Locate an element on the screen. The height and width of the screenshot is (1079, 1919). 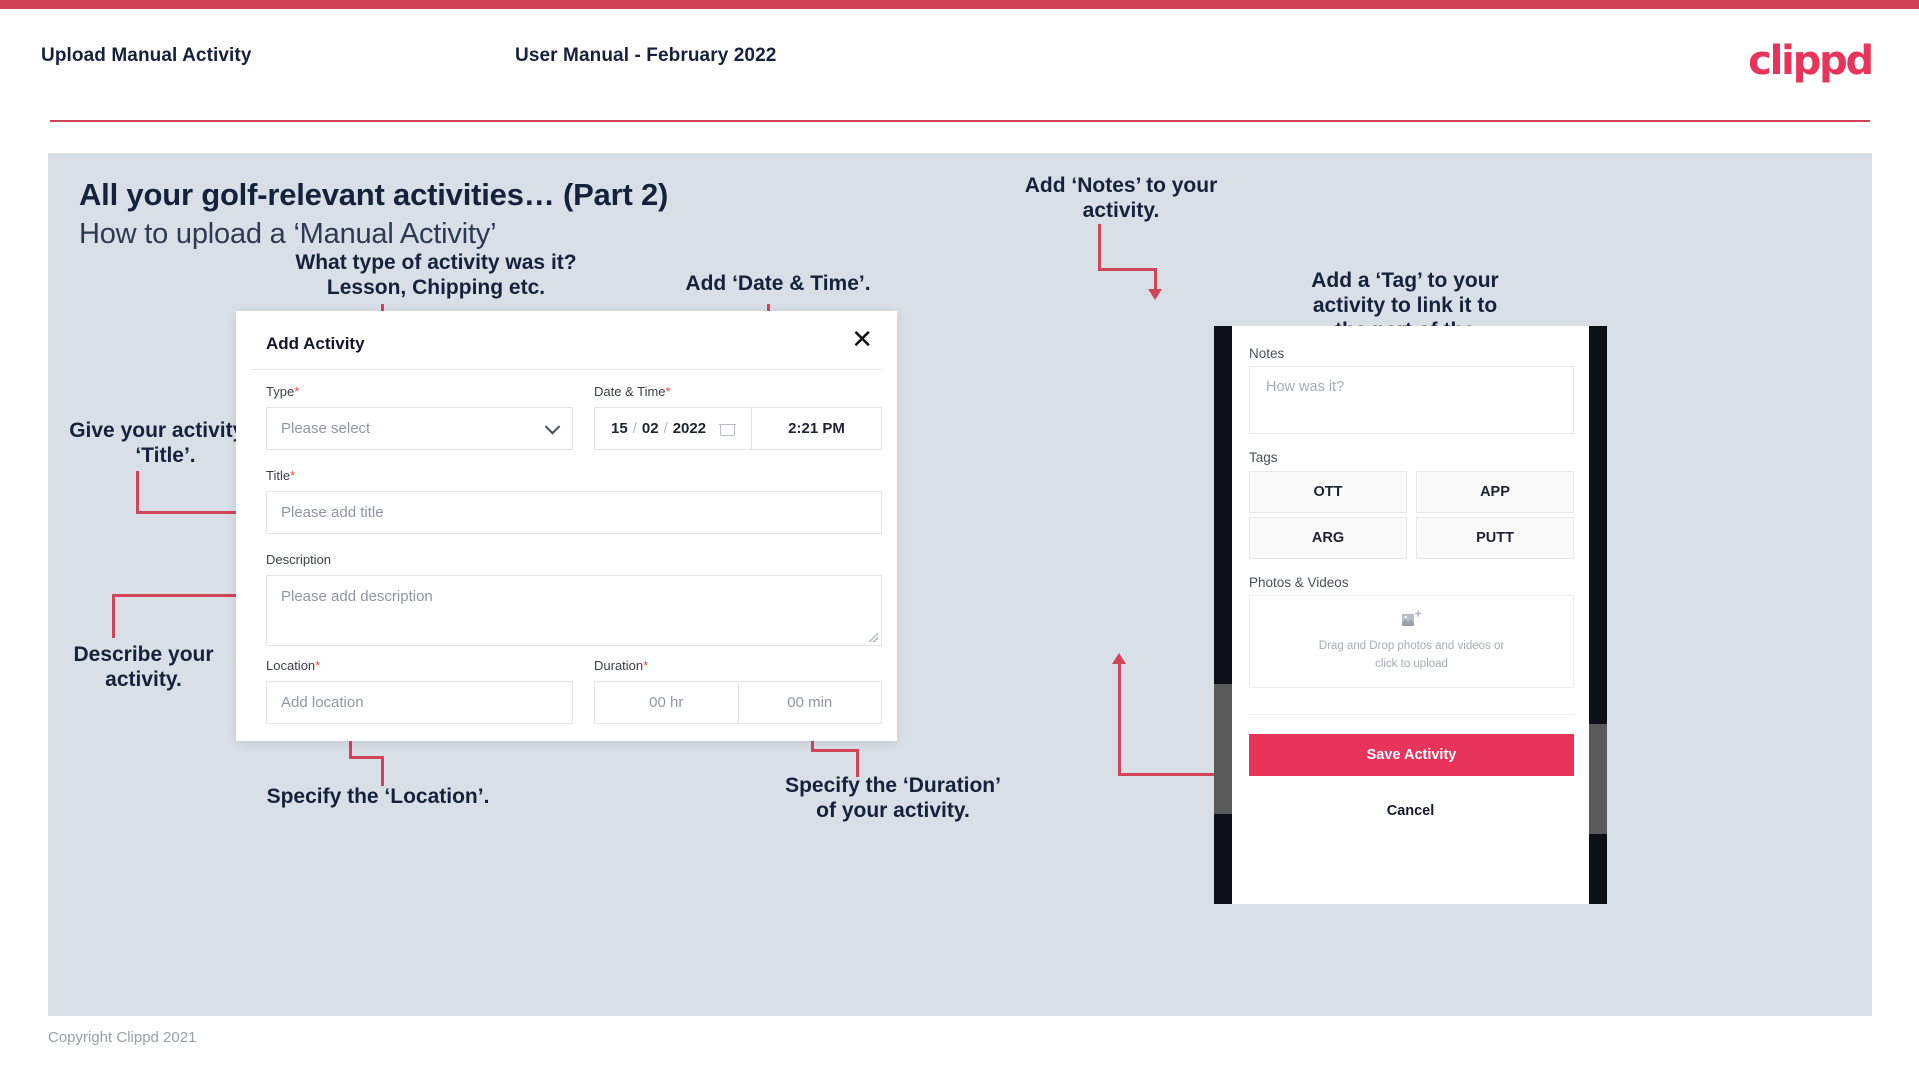
datetime-label: Date & Time* is located at coordinates (632, 391).